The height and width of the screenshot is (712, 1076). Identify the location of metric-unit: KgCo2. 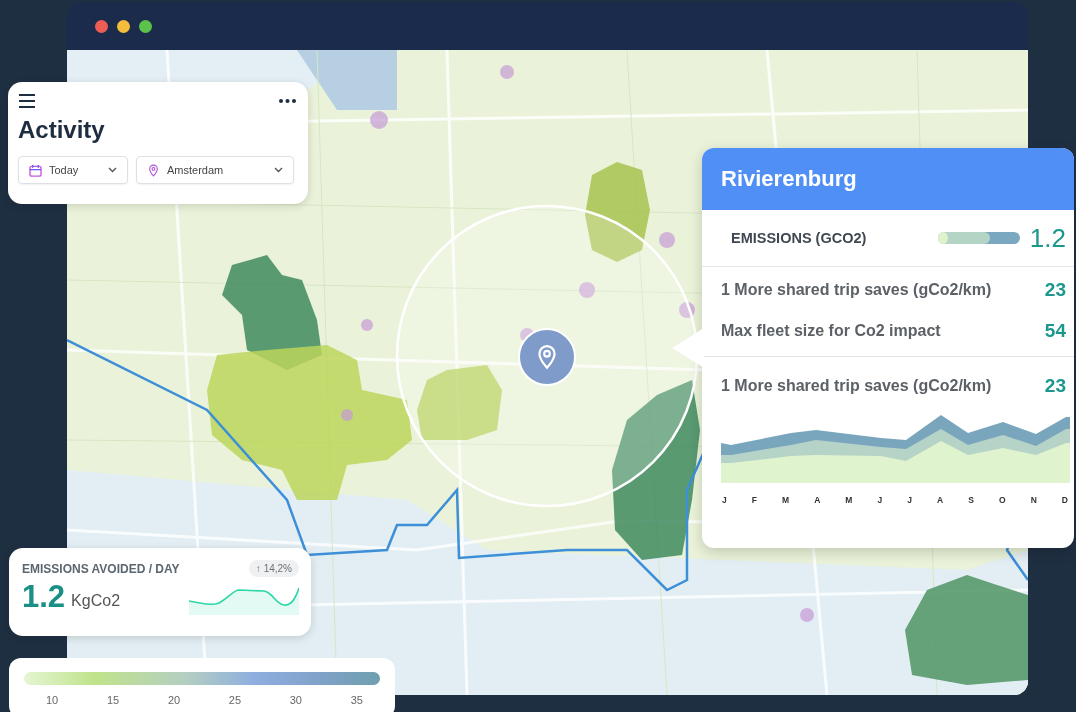
(96, 601).